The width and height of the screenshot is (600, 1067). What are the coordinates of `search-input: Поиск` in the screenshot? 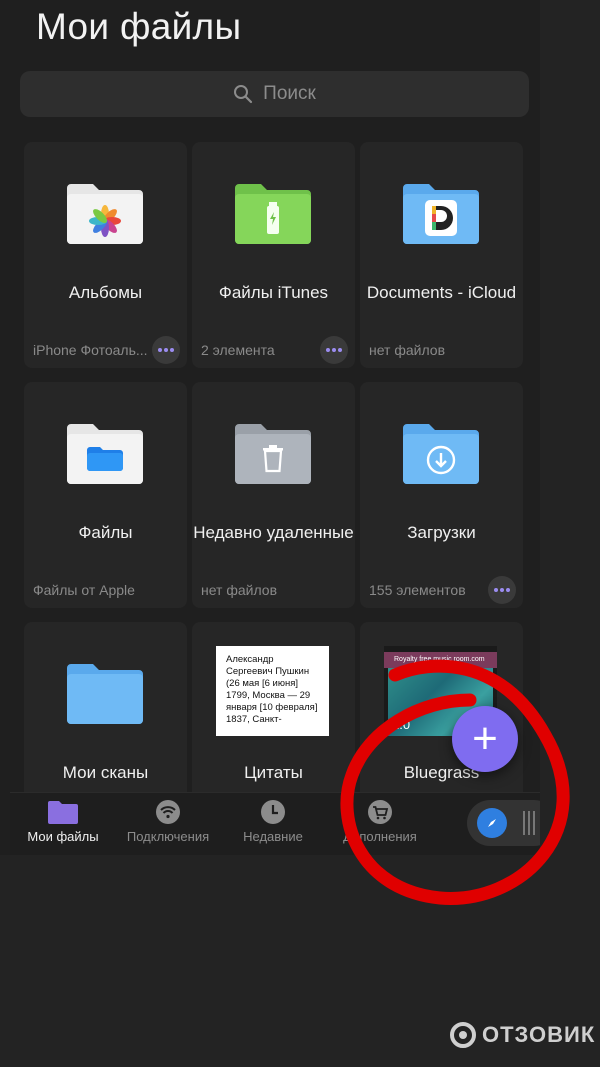 It's located at (274, 94).